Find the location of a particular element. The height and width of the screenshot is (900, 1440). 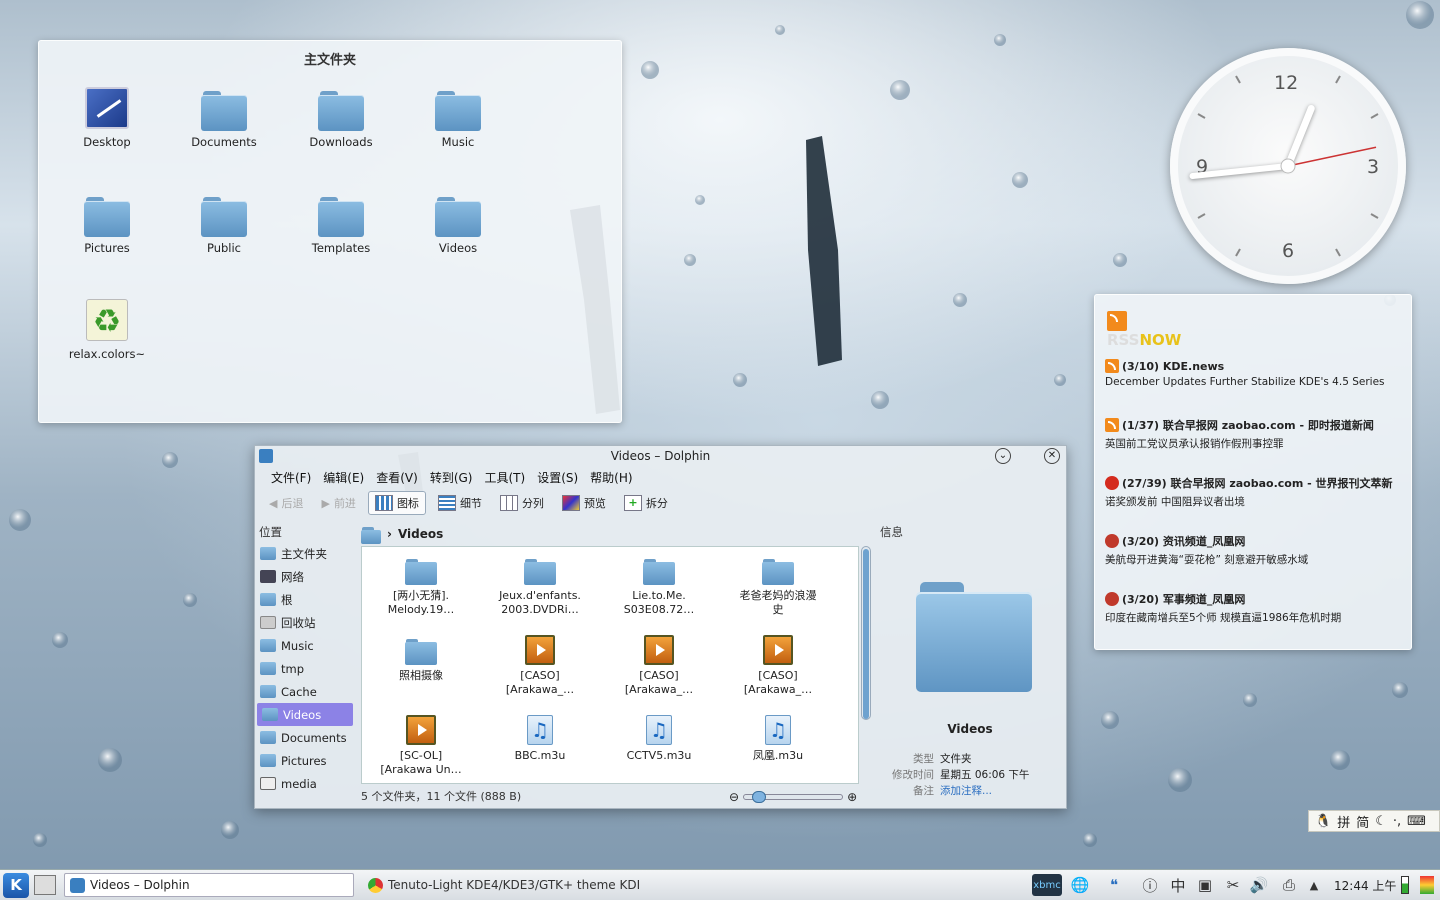

place-network: 网络 is located at coordinates (305, 576).